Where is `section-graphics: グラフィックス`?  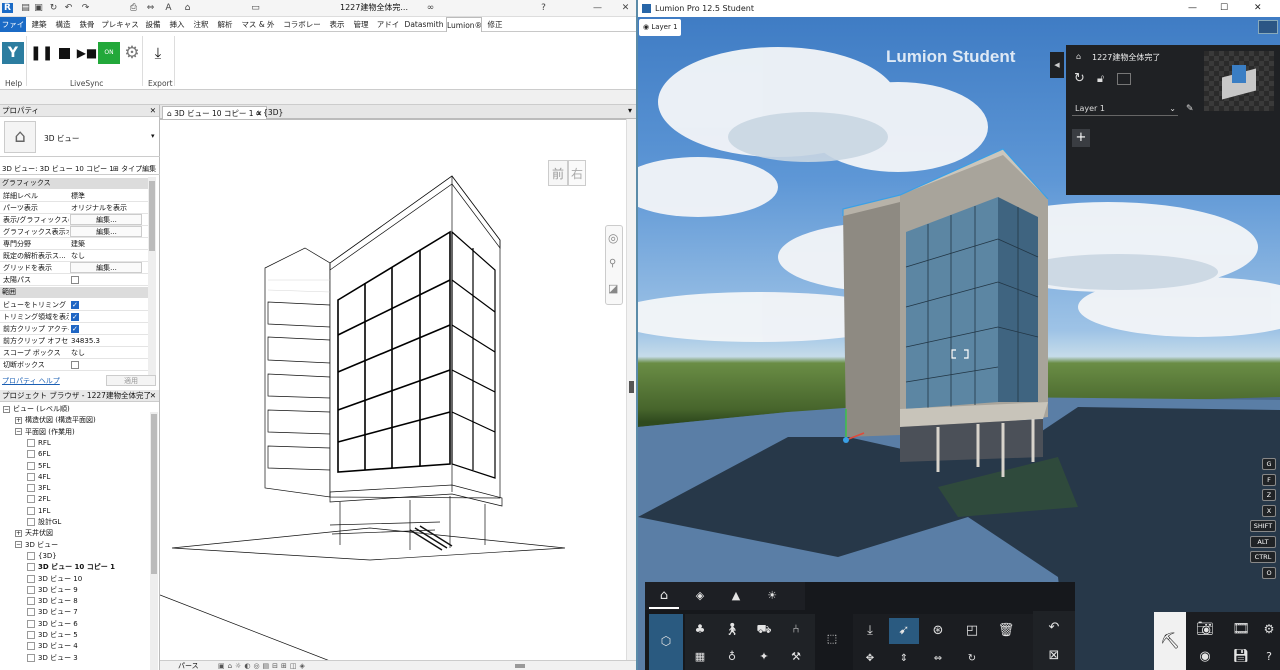 section-graphics: グラフィックス is located at coordinates (74, 183).